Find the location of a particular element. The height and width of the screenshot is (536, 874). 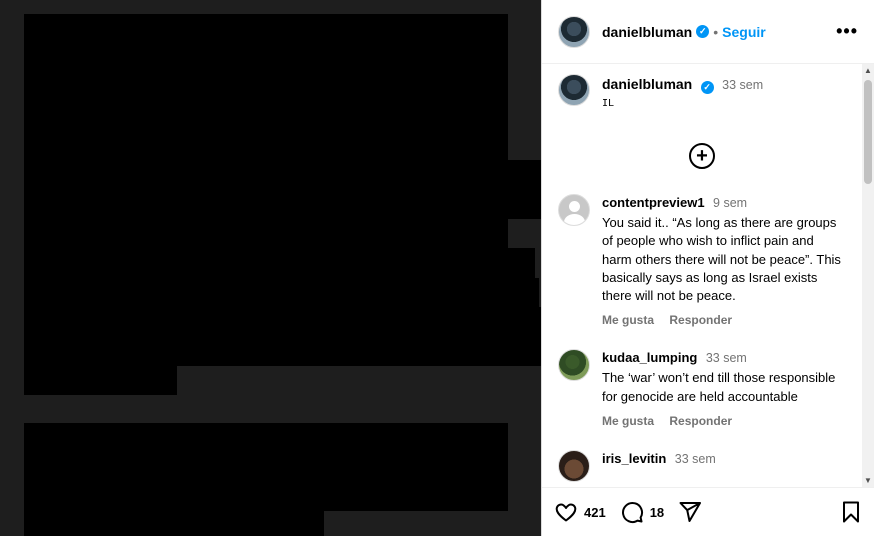

post-caption: danielbluman ✓ 33 sem IL is located at coordinates (702, 86).